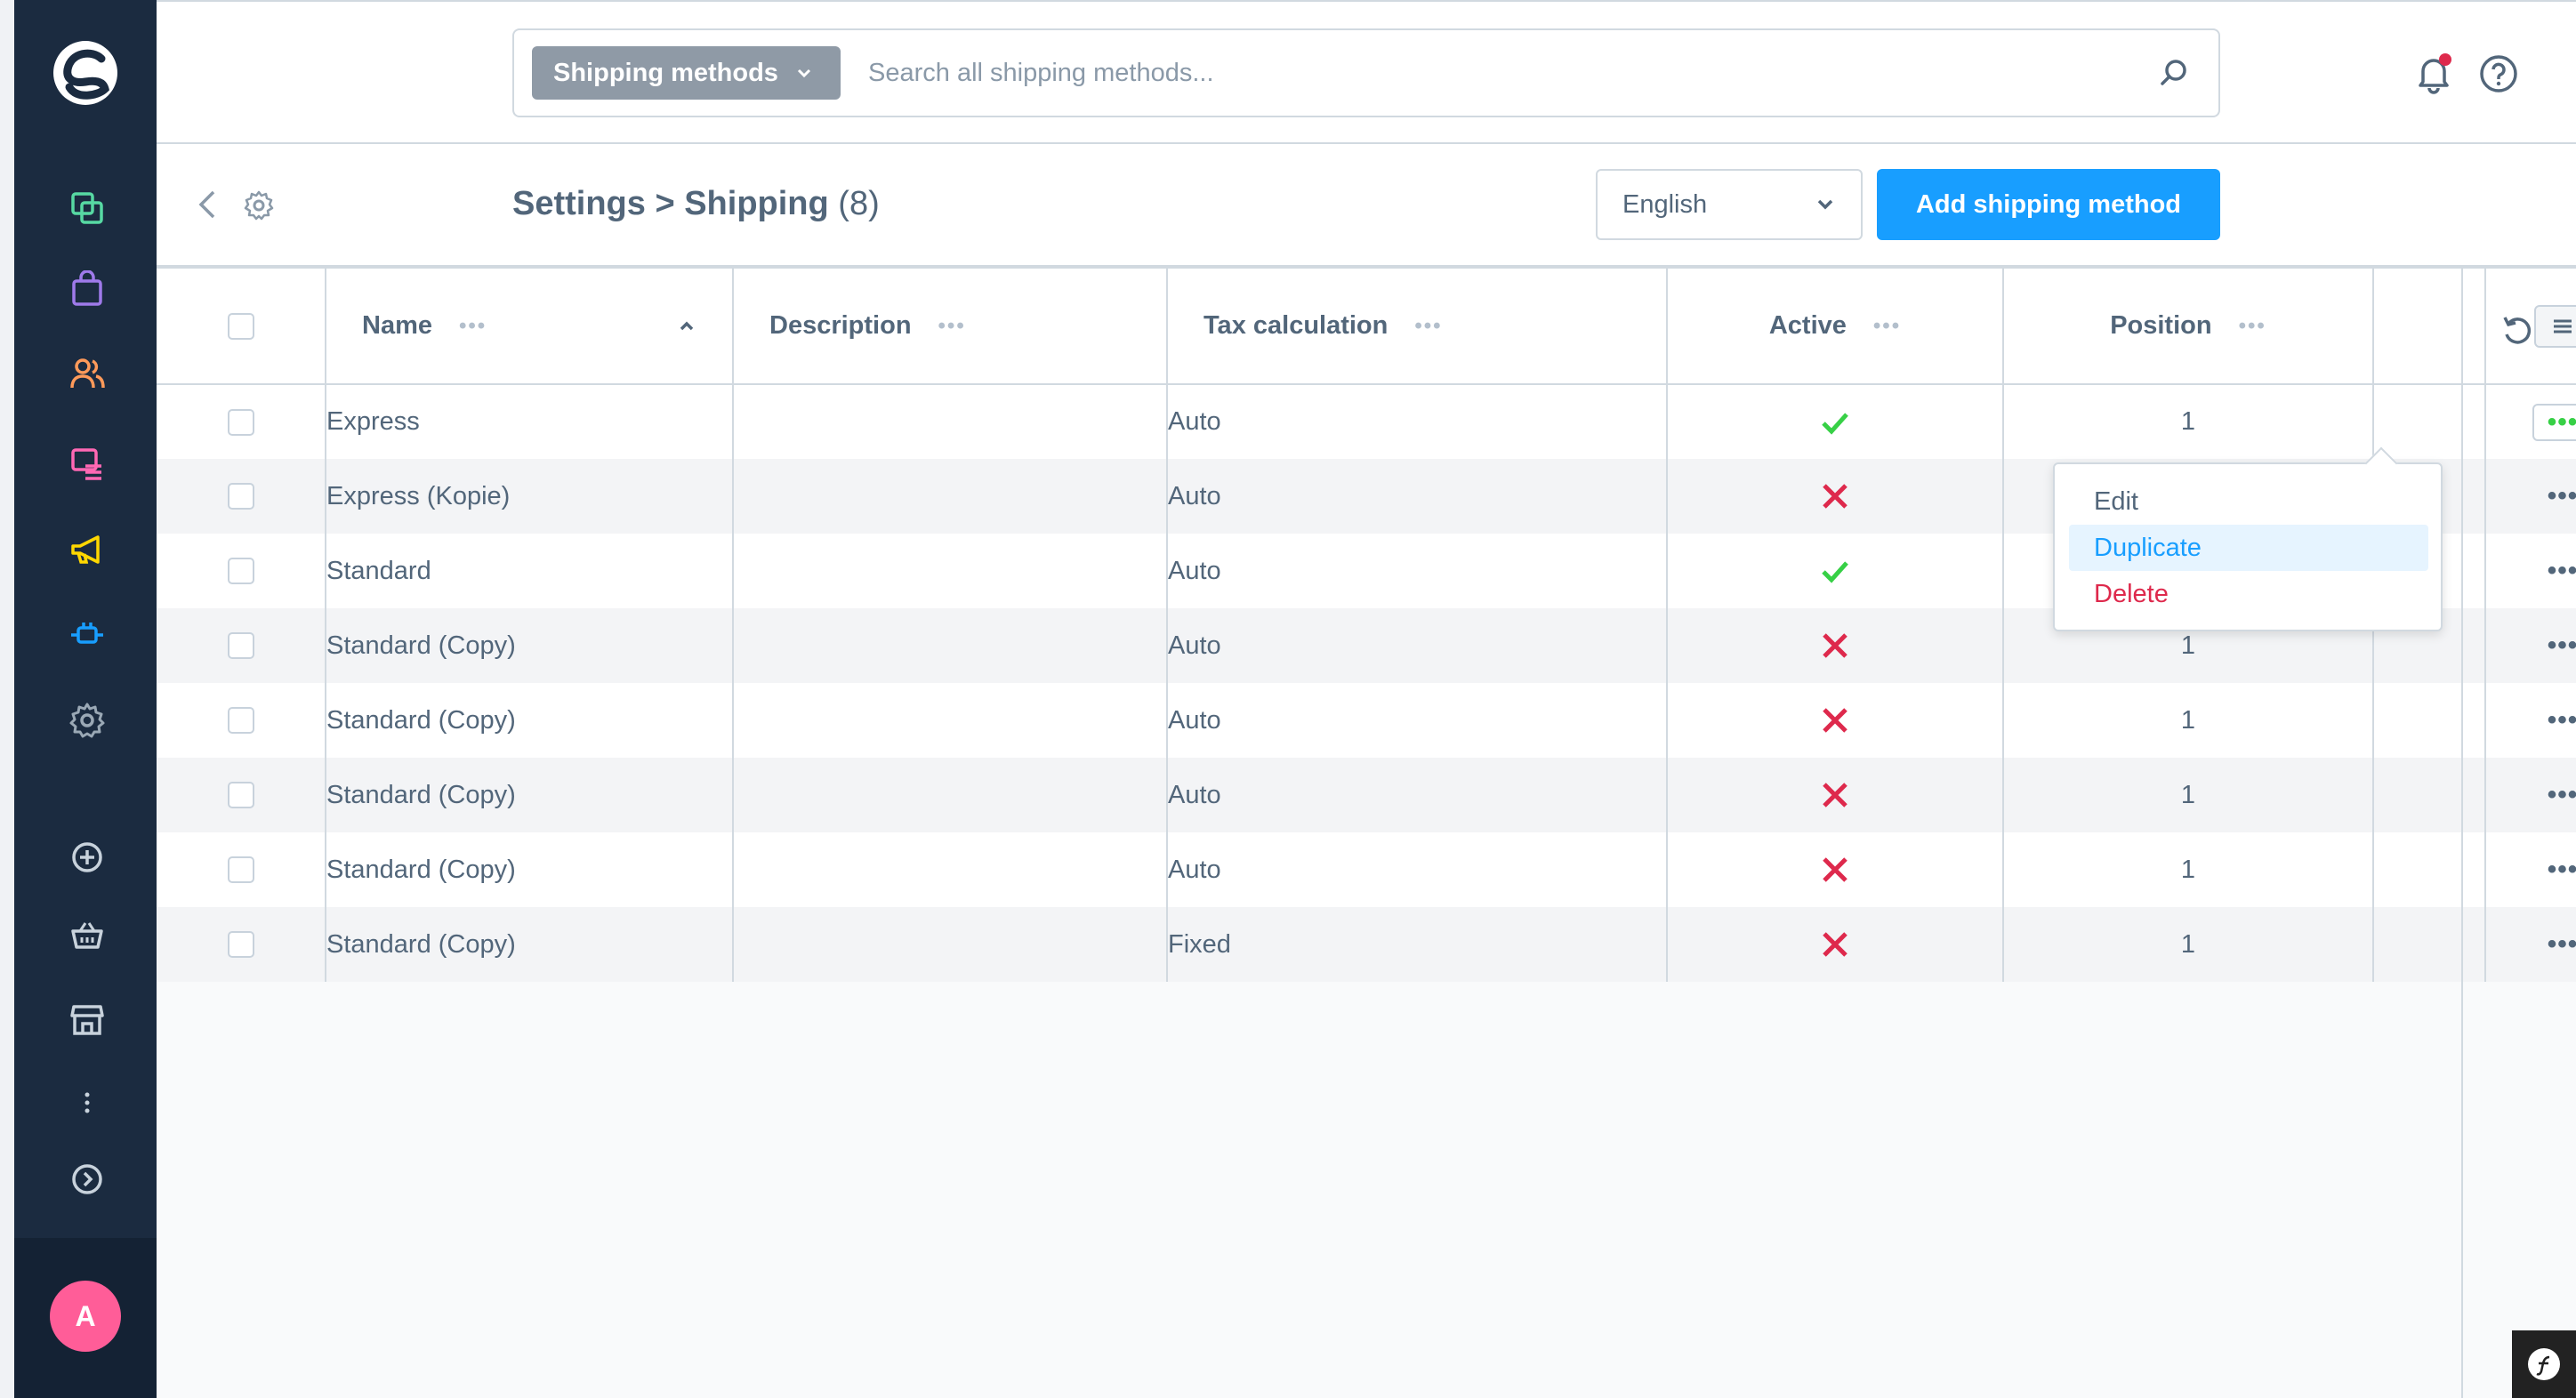 Image resolution: width=2576 pixels, height=1398 pixels. Describe the element at coordinates (950, 571) in the screenshot. I see `cell-description` at that location.